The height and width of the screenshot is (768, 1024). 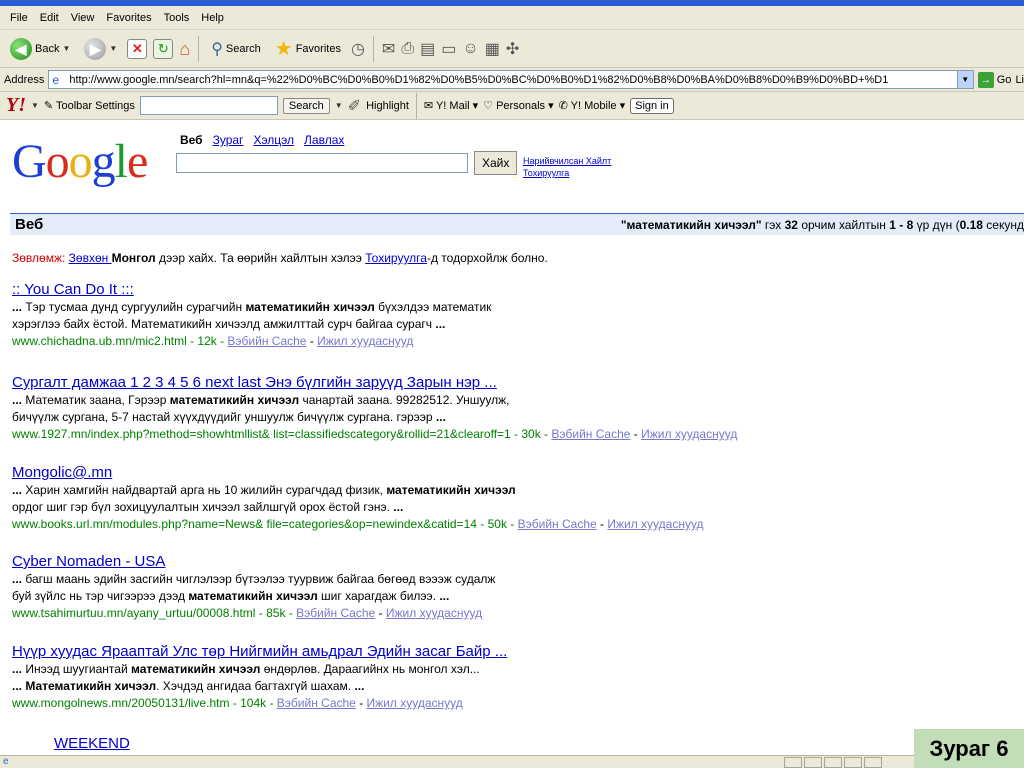 What do you see at coordinates (177, 18) in the screenshot?
I see `menu-tools: Tools` at bounding box center [177, 18].